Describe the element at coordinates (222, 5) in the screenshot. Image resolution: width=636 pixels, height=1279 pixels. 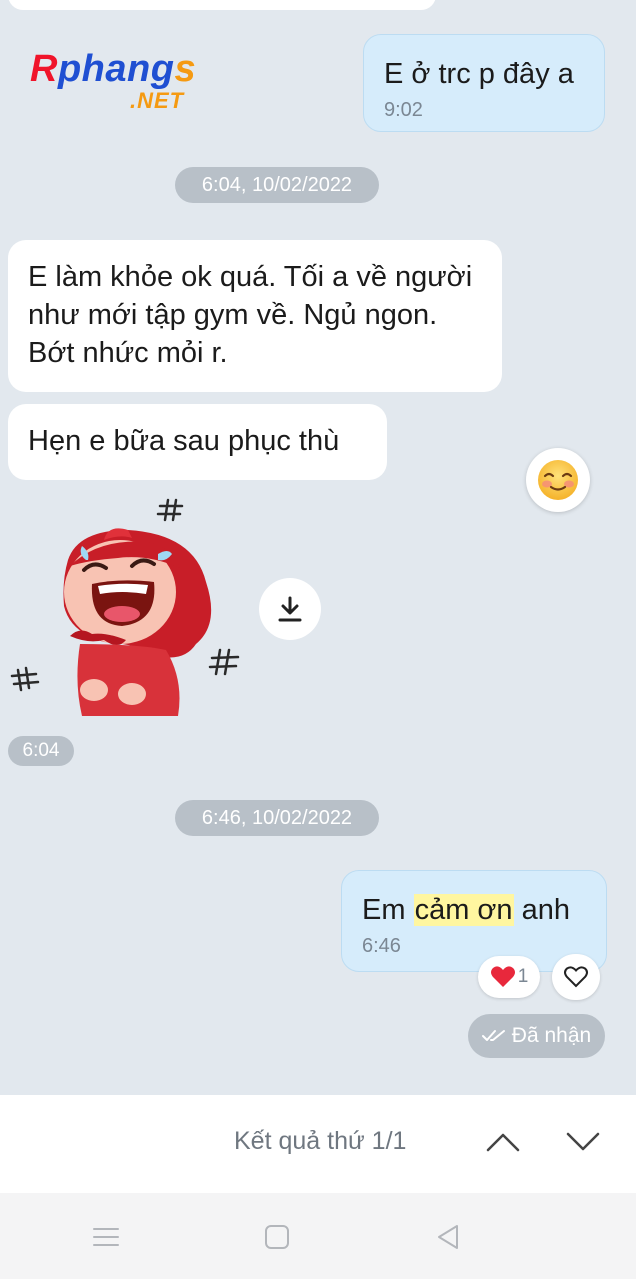
I see `previous-message-bubble` at that location.